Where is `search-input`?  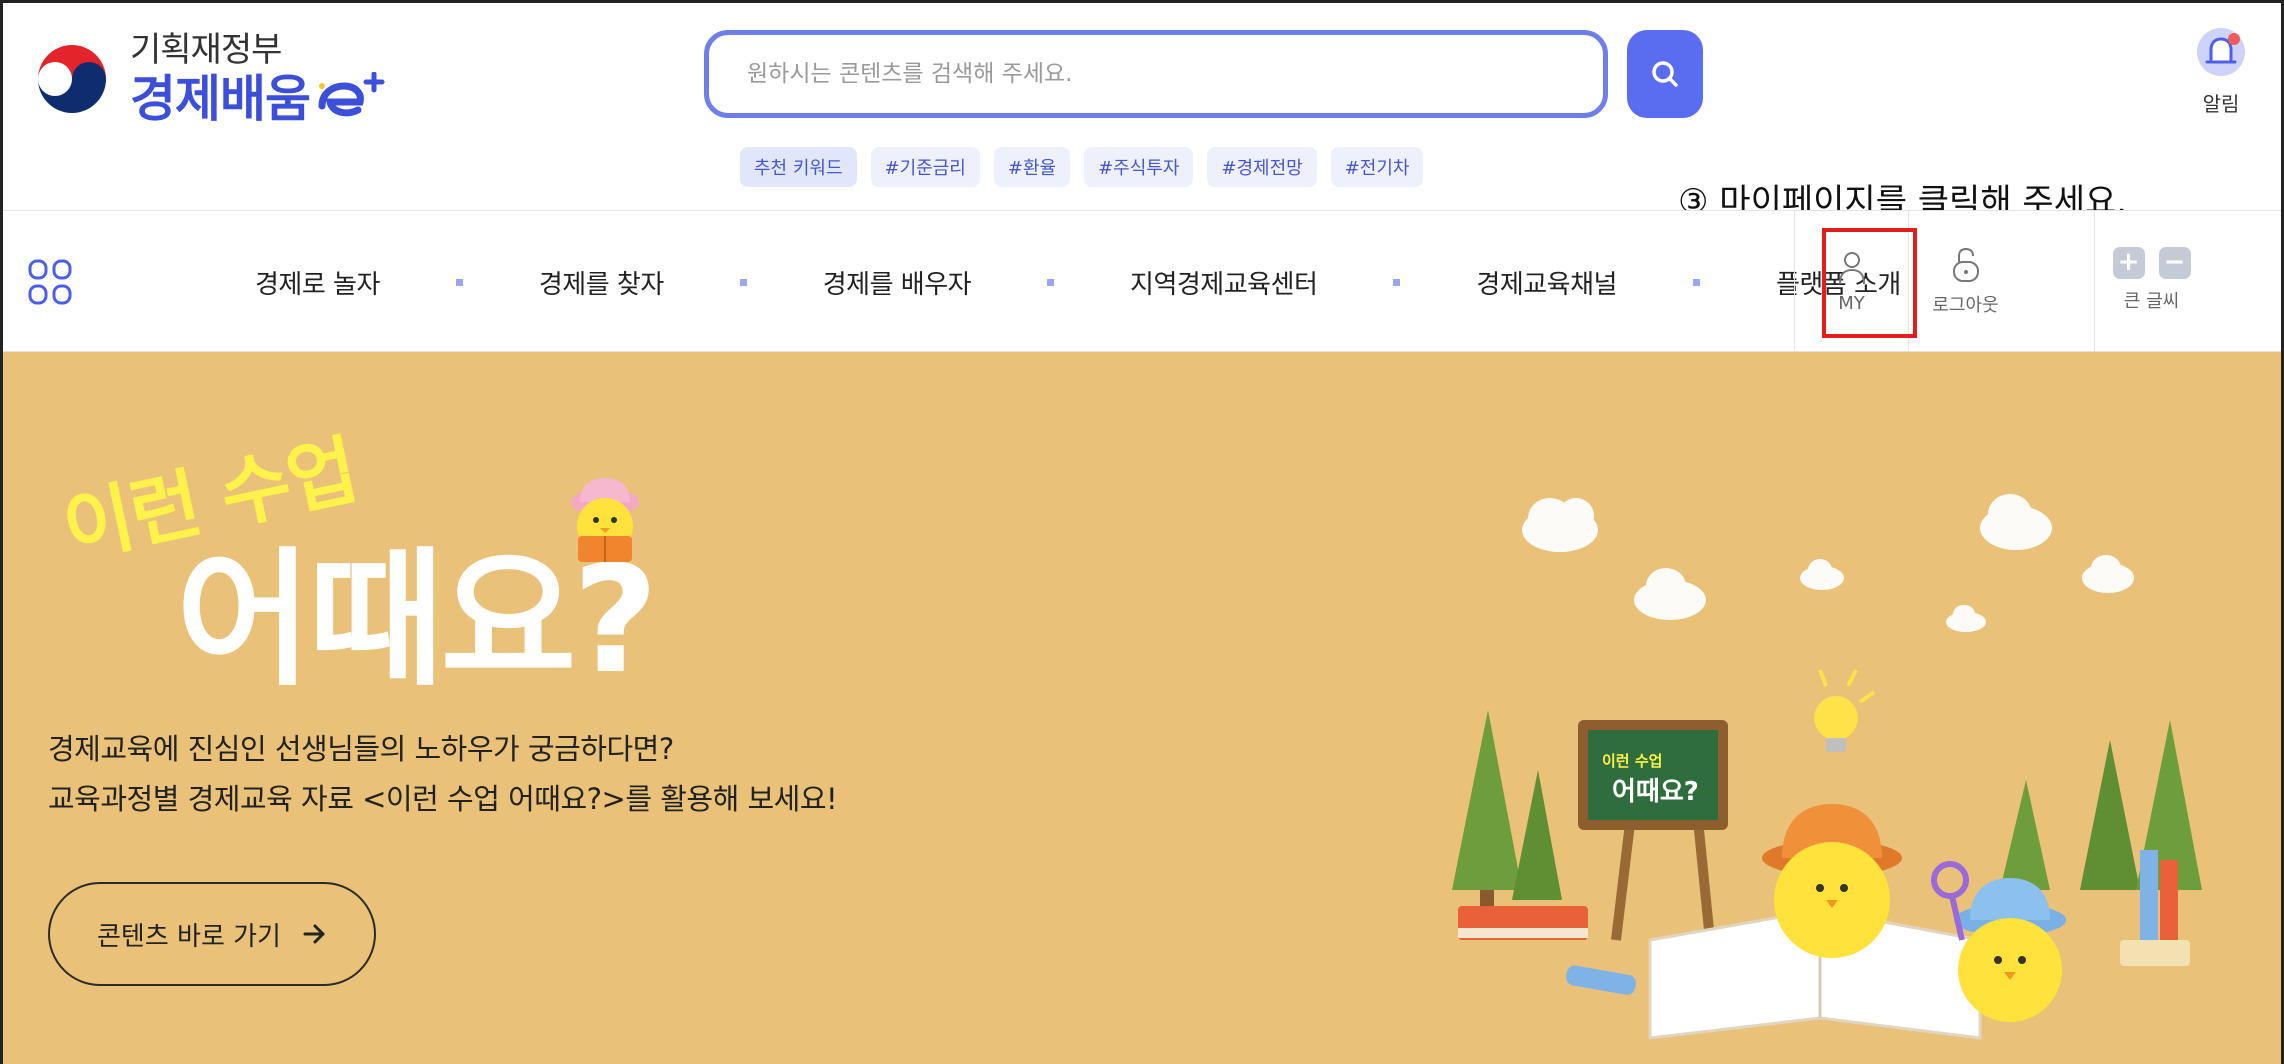 search-input is located at coordinates (1156, 74).